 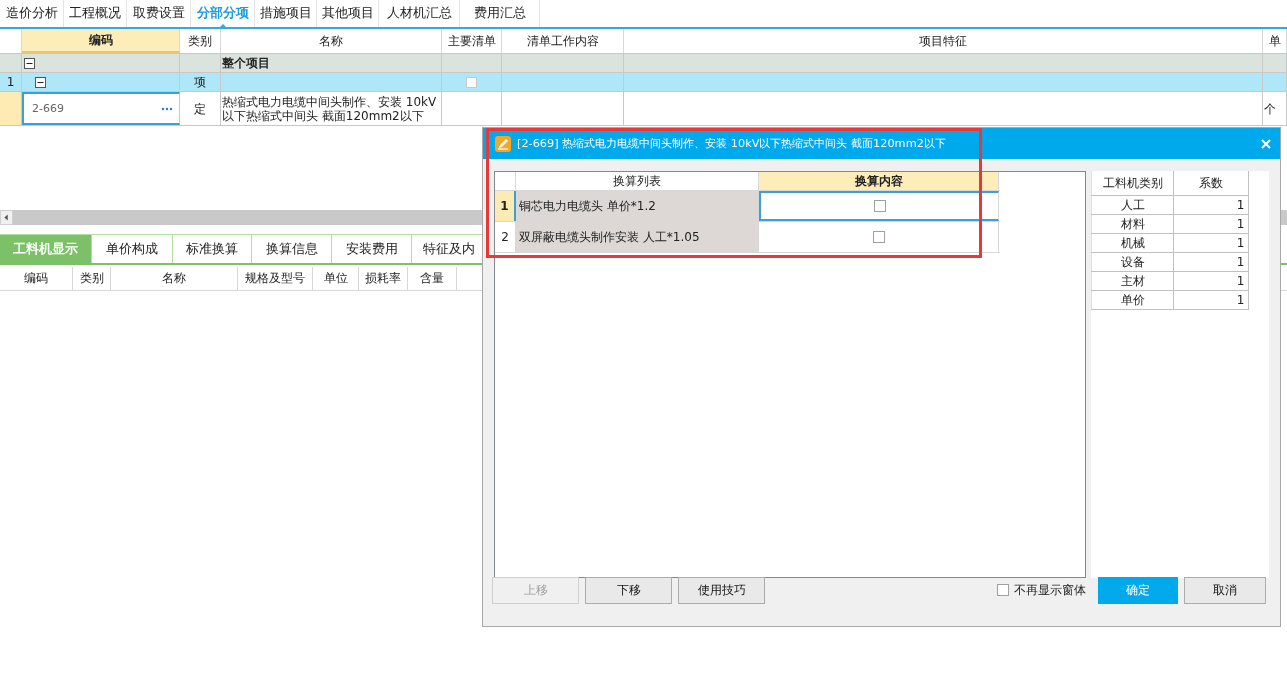 I want to click on tab: 造价分析, so click(x=32, y=13).